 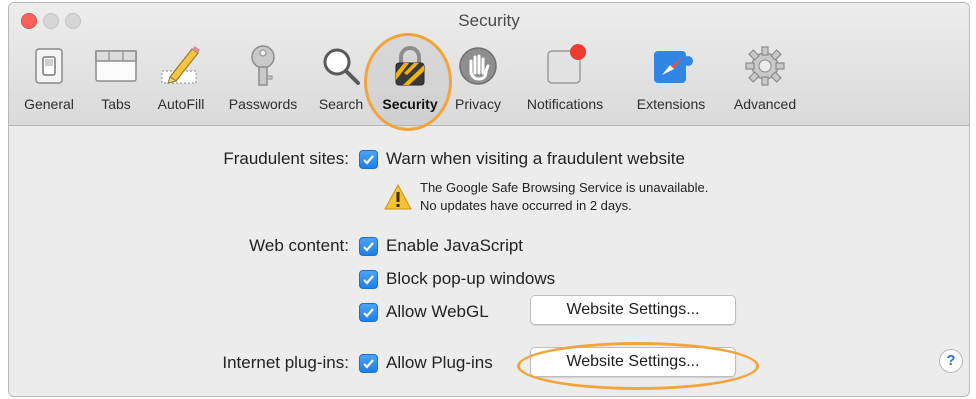 I want to click on tab-security: Security, so click(x=410, y=79).